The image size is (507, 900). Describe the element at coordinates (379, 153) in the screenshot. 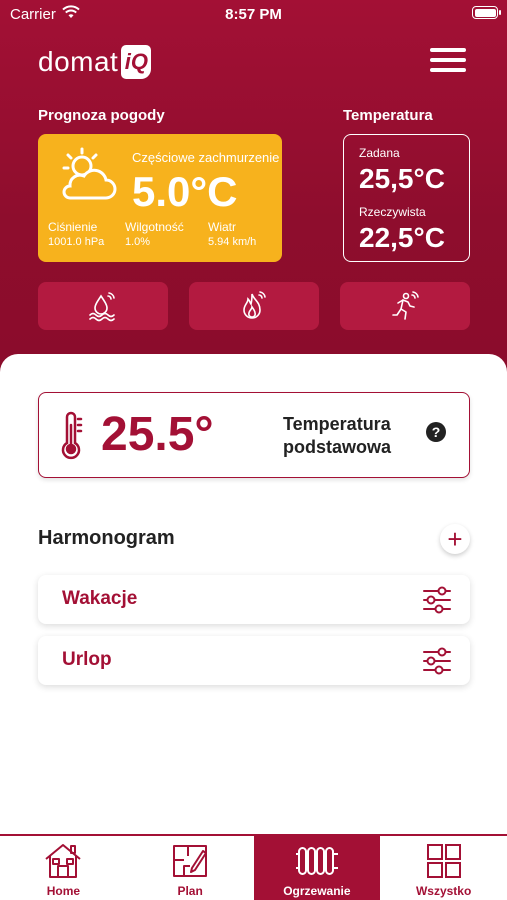

I see `set-temperature-label: Zadana` at that location.